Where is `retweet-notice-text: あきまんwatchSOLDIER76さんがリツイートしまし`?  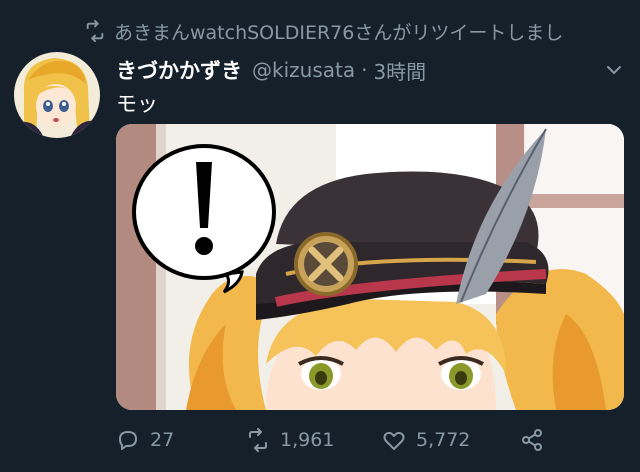 retweet-notice-text: あきまんwatchSOLDIER76さんがリツイートしまし is located at coordinates (339, 32).